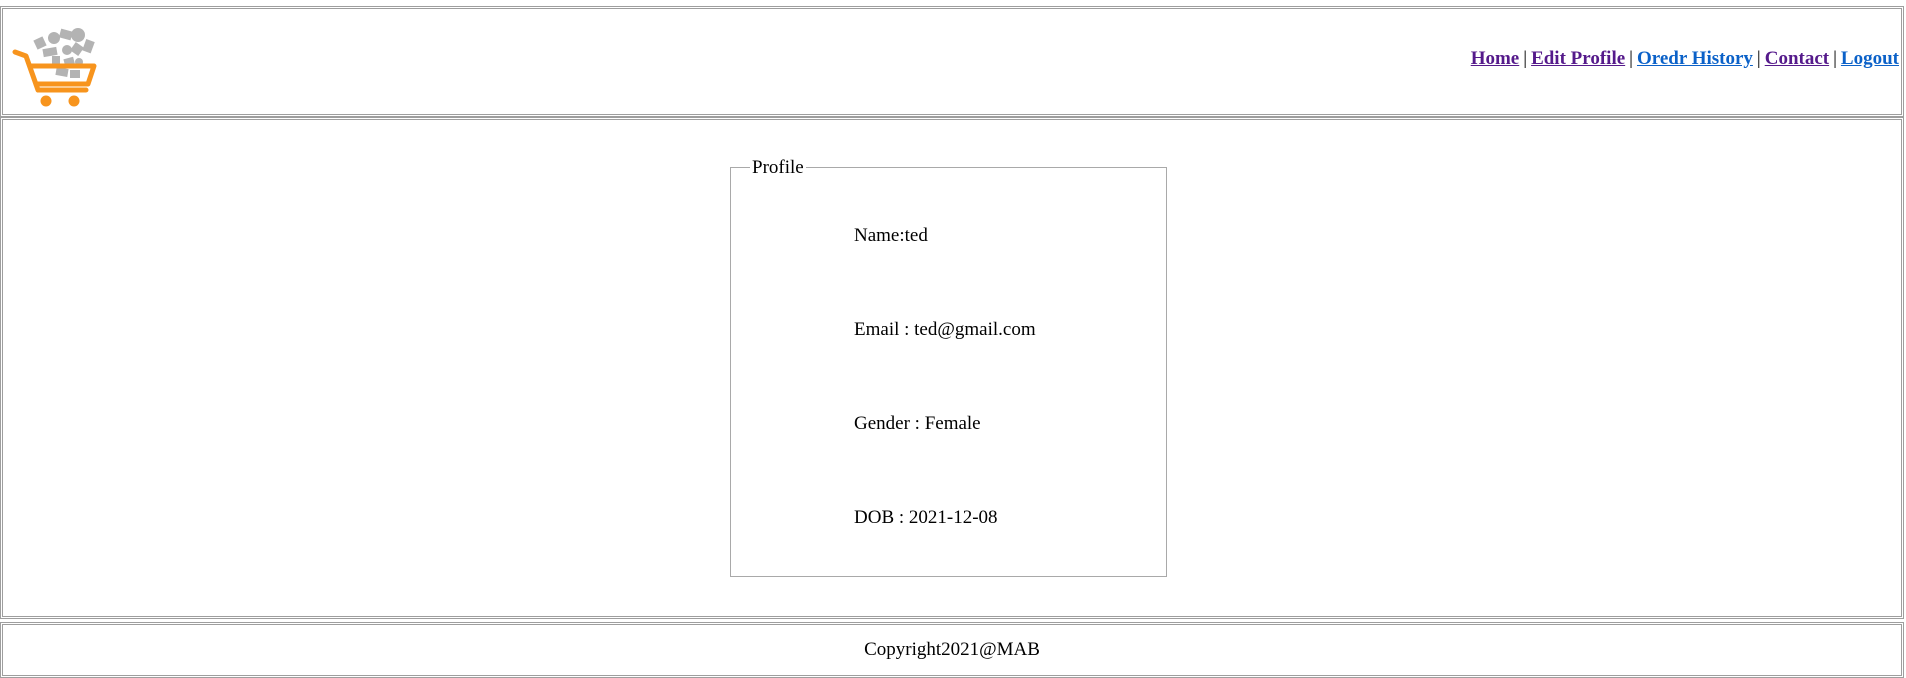  I want to click on copyright-text: Copyright2021@MAB, so click(952, 649).